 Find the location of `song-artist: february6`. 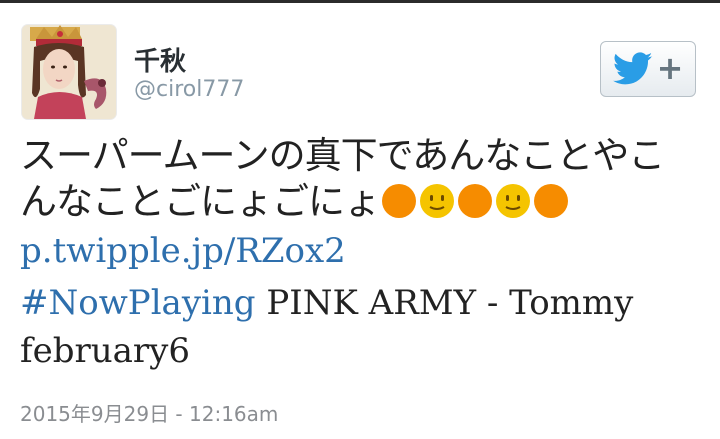

song-artist: february6 is located at coordinates (105, 351).